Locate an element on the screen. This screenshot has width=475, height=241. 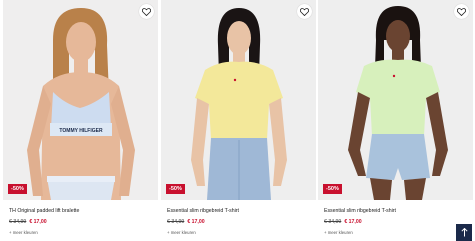
band-logo-text: TOMMY HILFIGER is located at coordinates (81, 131).